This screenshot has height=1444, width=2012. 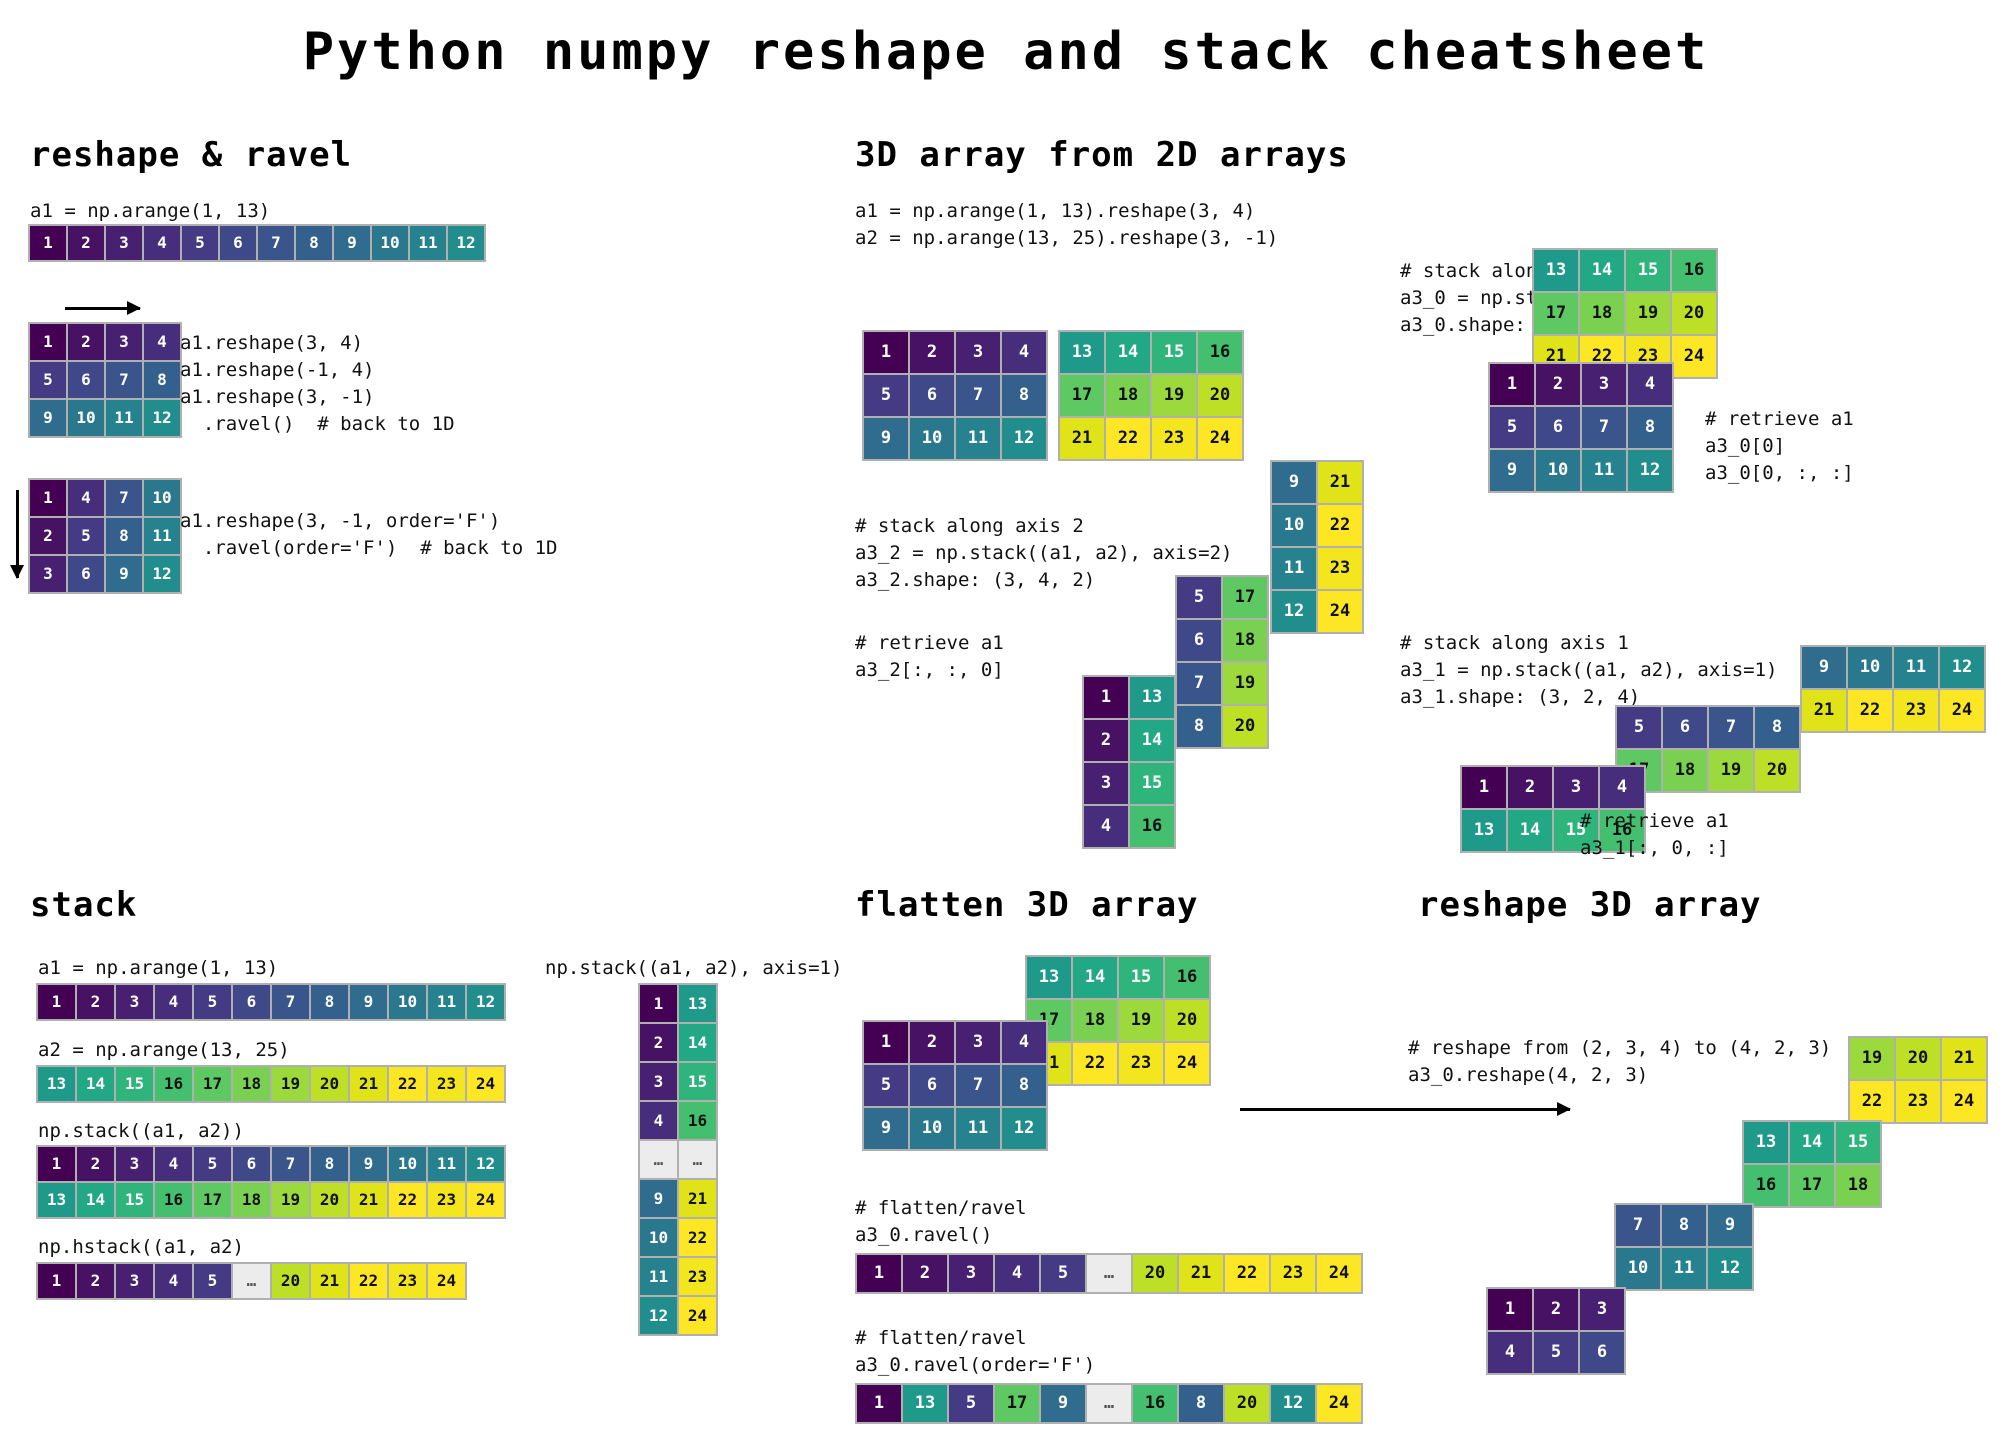 I want to click on array-flatten-ravel: 1 2 3 4 5… 20 21 22 23 24, so click(x=1109, y=1273).